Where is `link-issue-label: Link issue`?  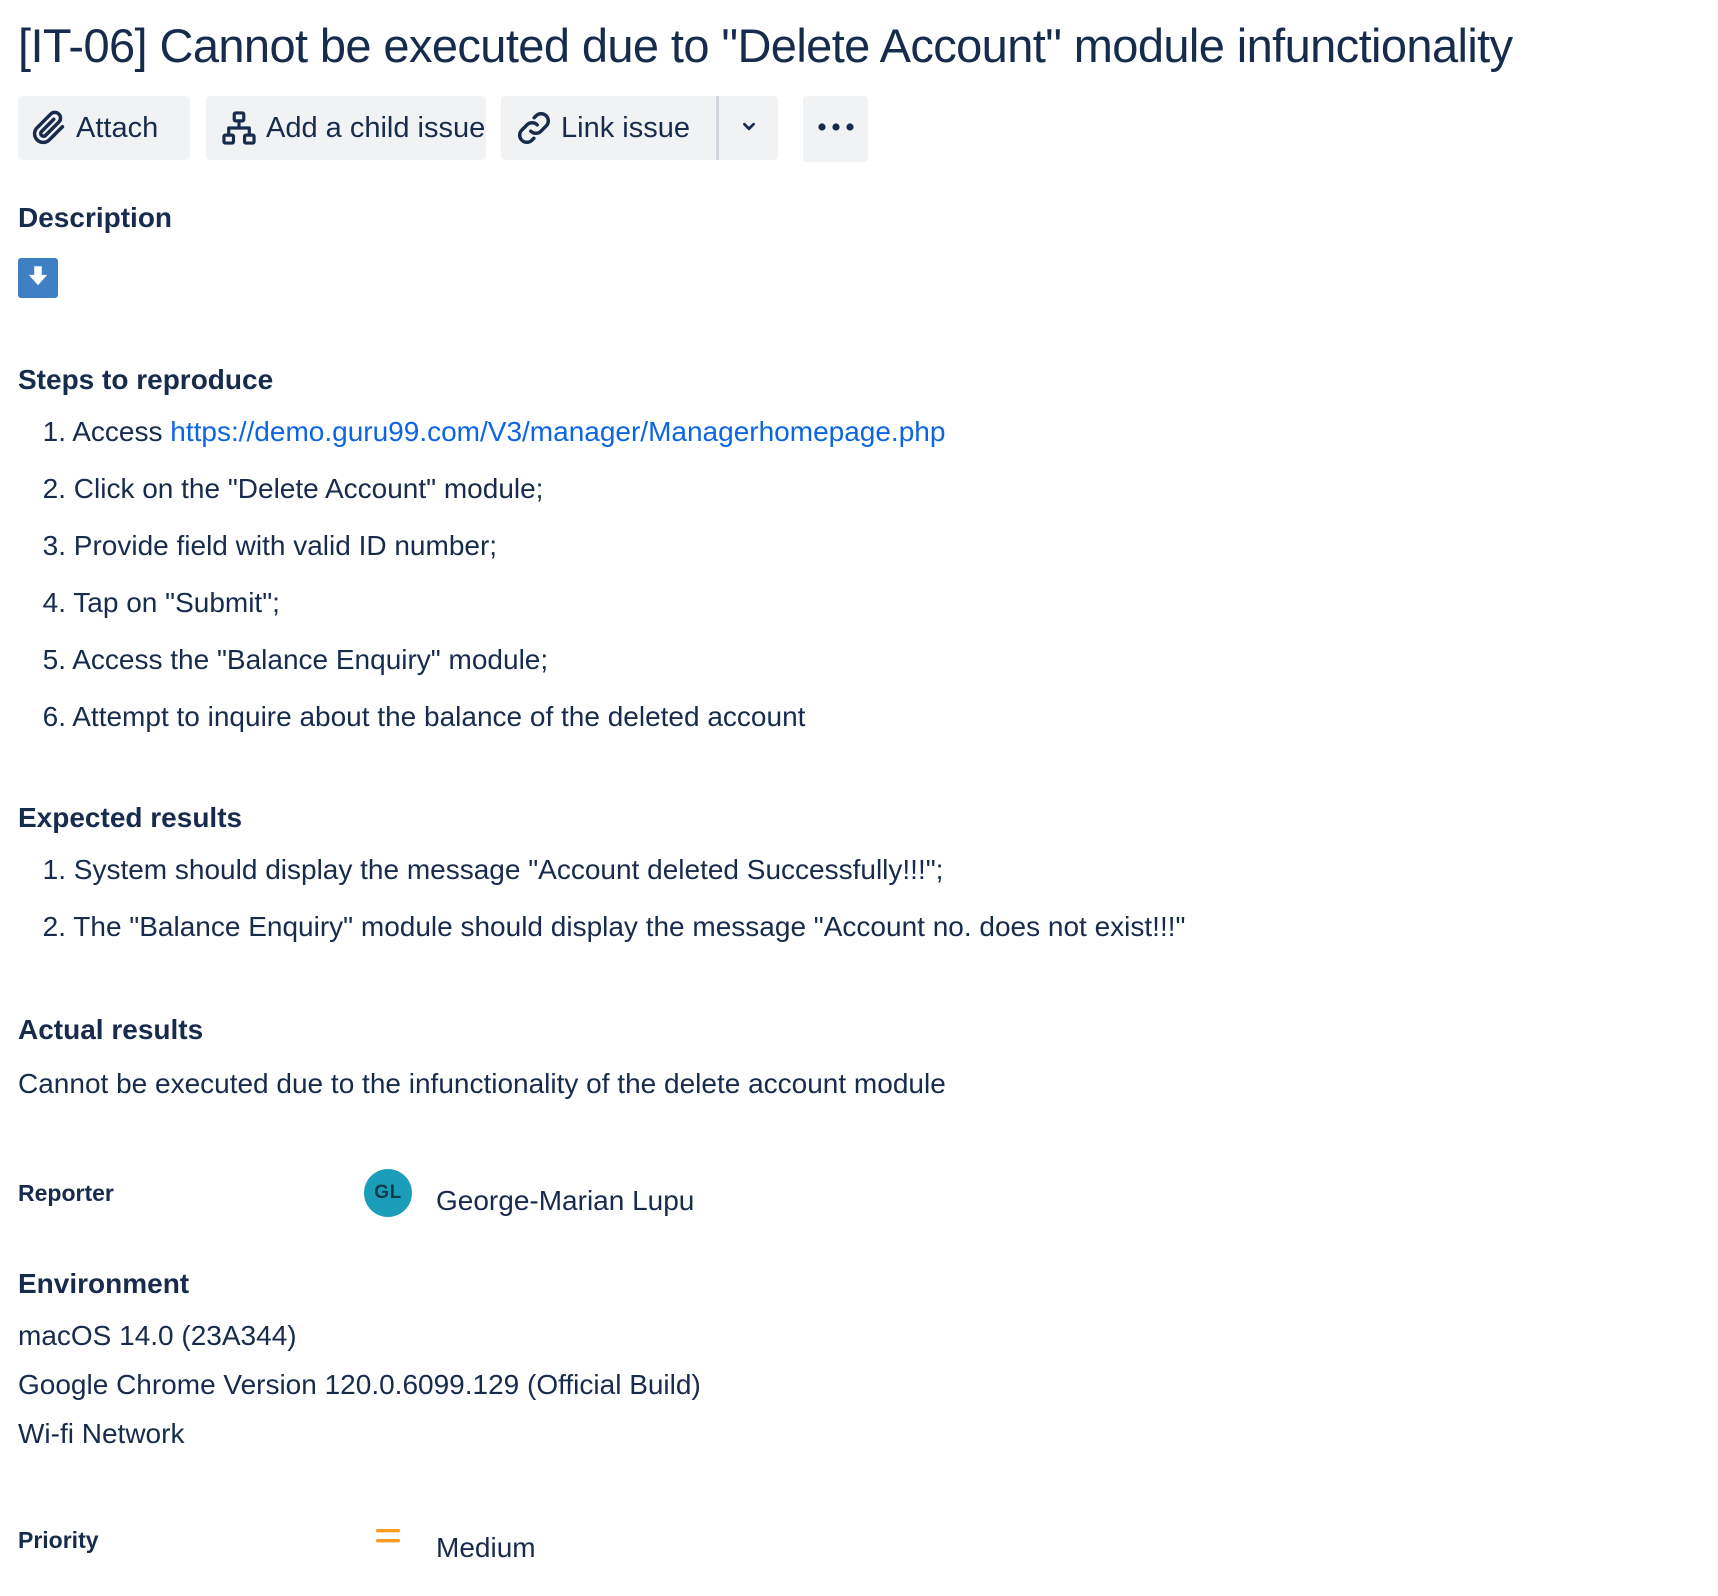 link-issue-label: Link issue is located at coordinates (625, 127).